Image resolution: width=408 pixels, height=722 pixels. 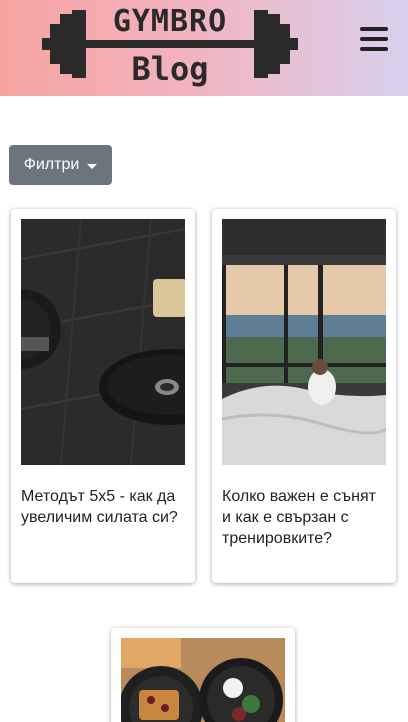 I want to click on post-card, so click(x=203, y=675).